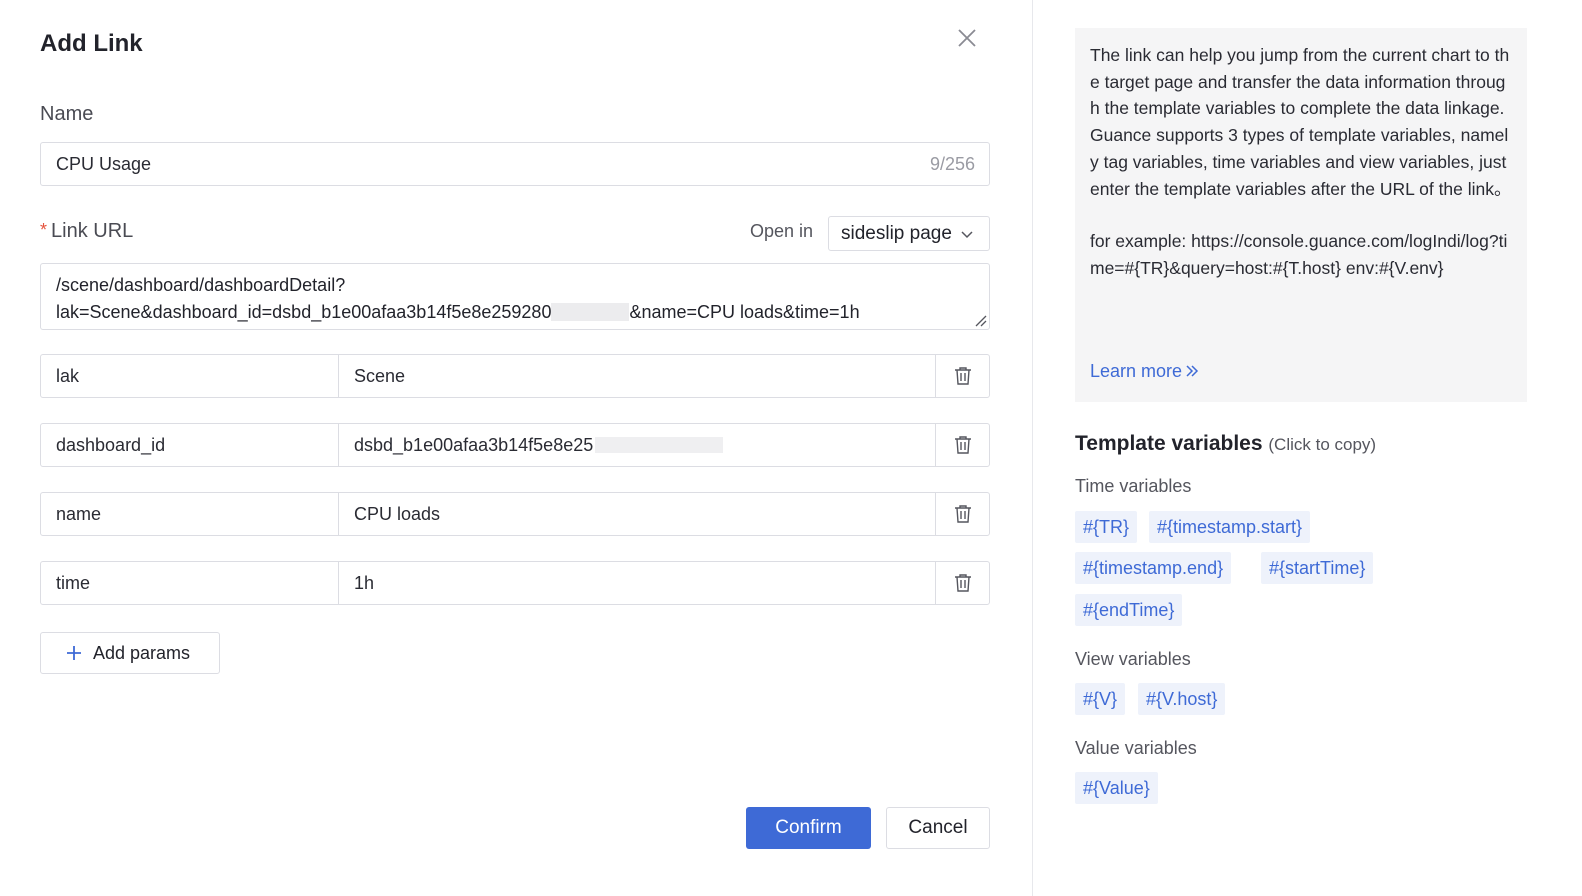 This screenshot has height=896, width=1582. I want to click on close-icon, so click(967, 38).